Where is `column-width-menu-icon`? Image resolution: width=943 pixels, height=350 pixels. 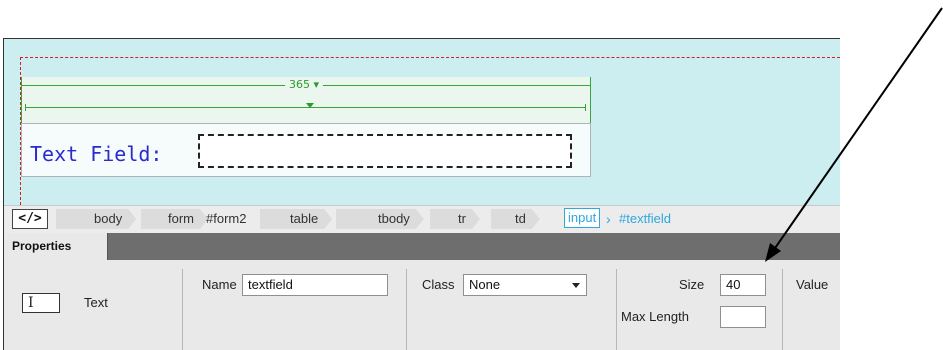 column-width-menu-icon is located at coordinates (310, 105).